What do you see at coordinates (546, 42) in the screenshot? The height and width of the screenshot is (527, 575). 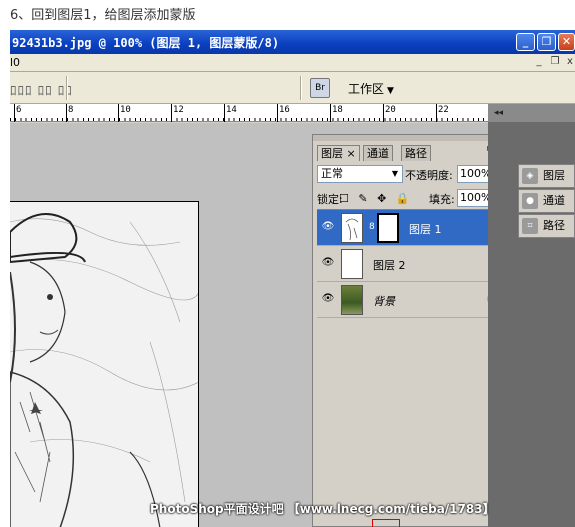 I see `restore-button: ❐` at bounding box center [546, 42].